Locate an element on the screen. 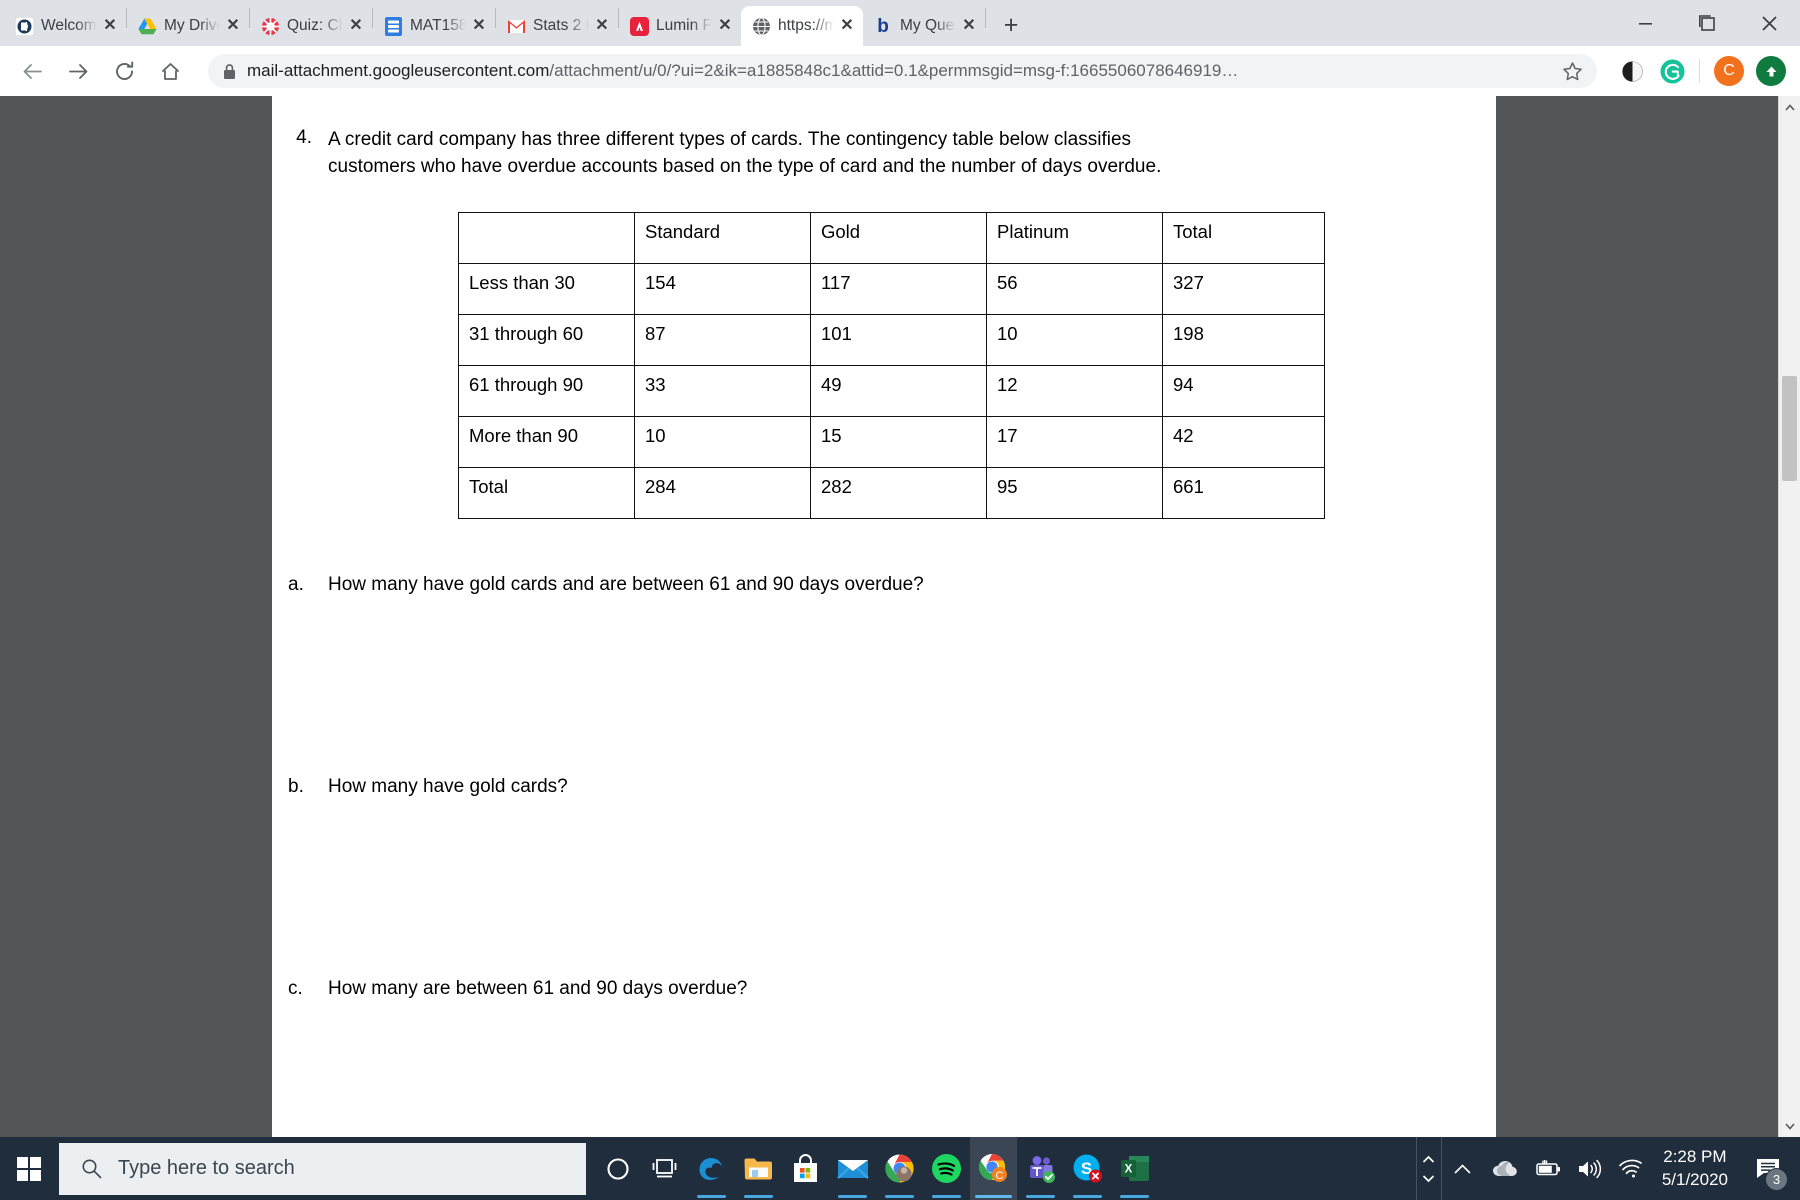 Image resolution: width=1800 pixels, height=1200 pixels. windows-start-icon is located at coordinates (28, 1168).